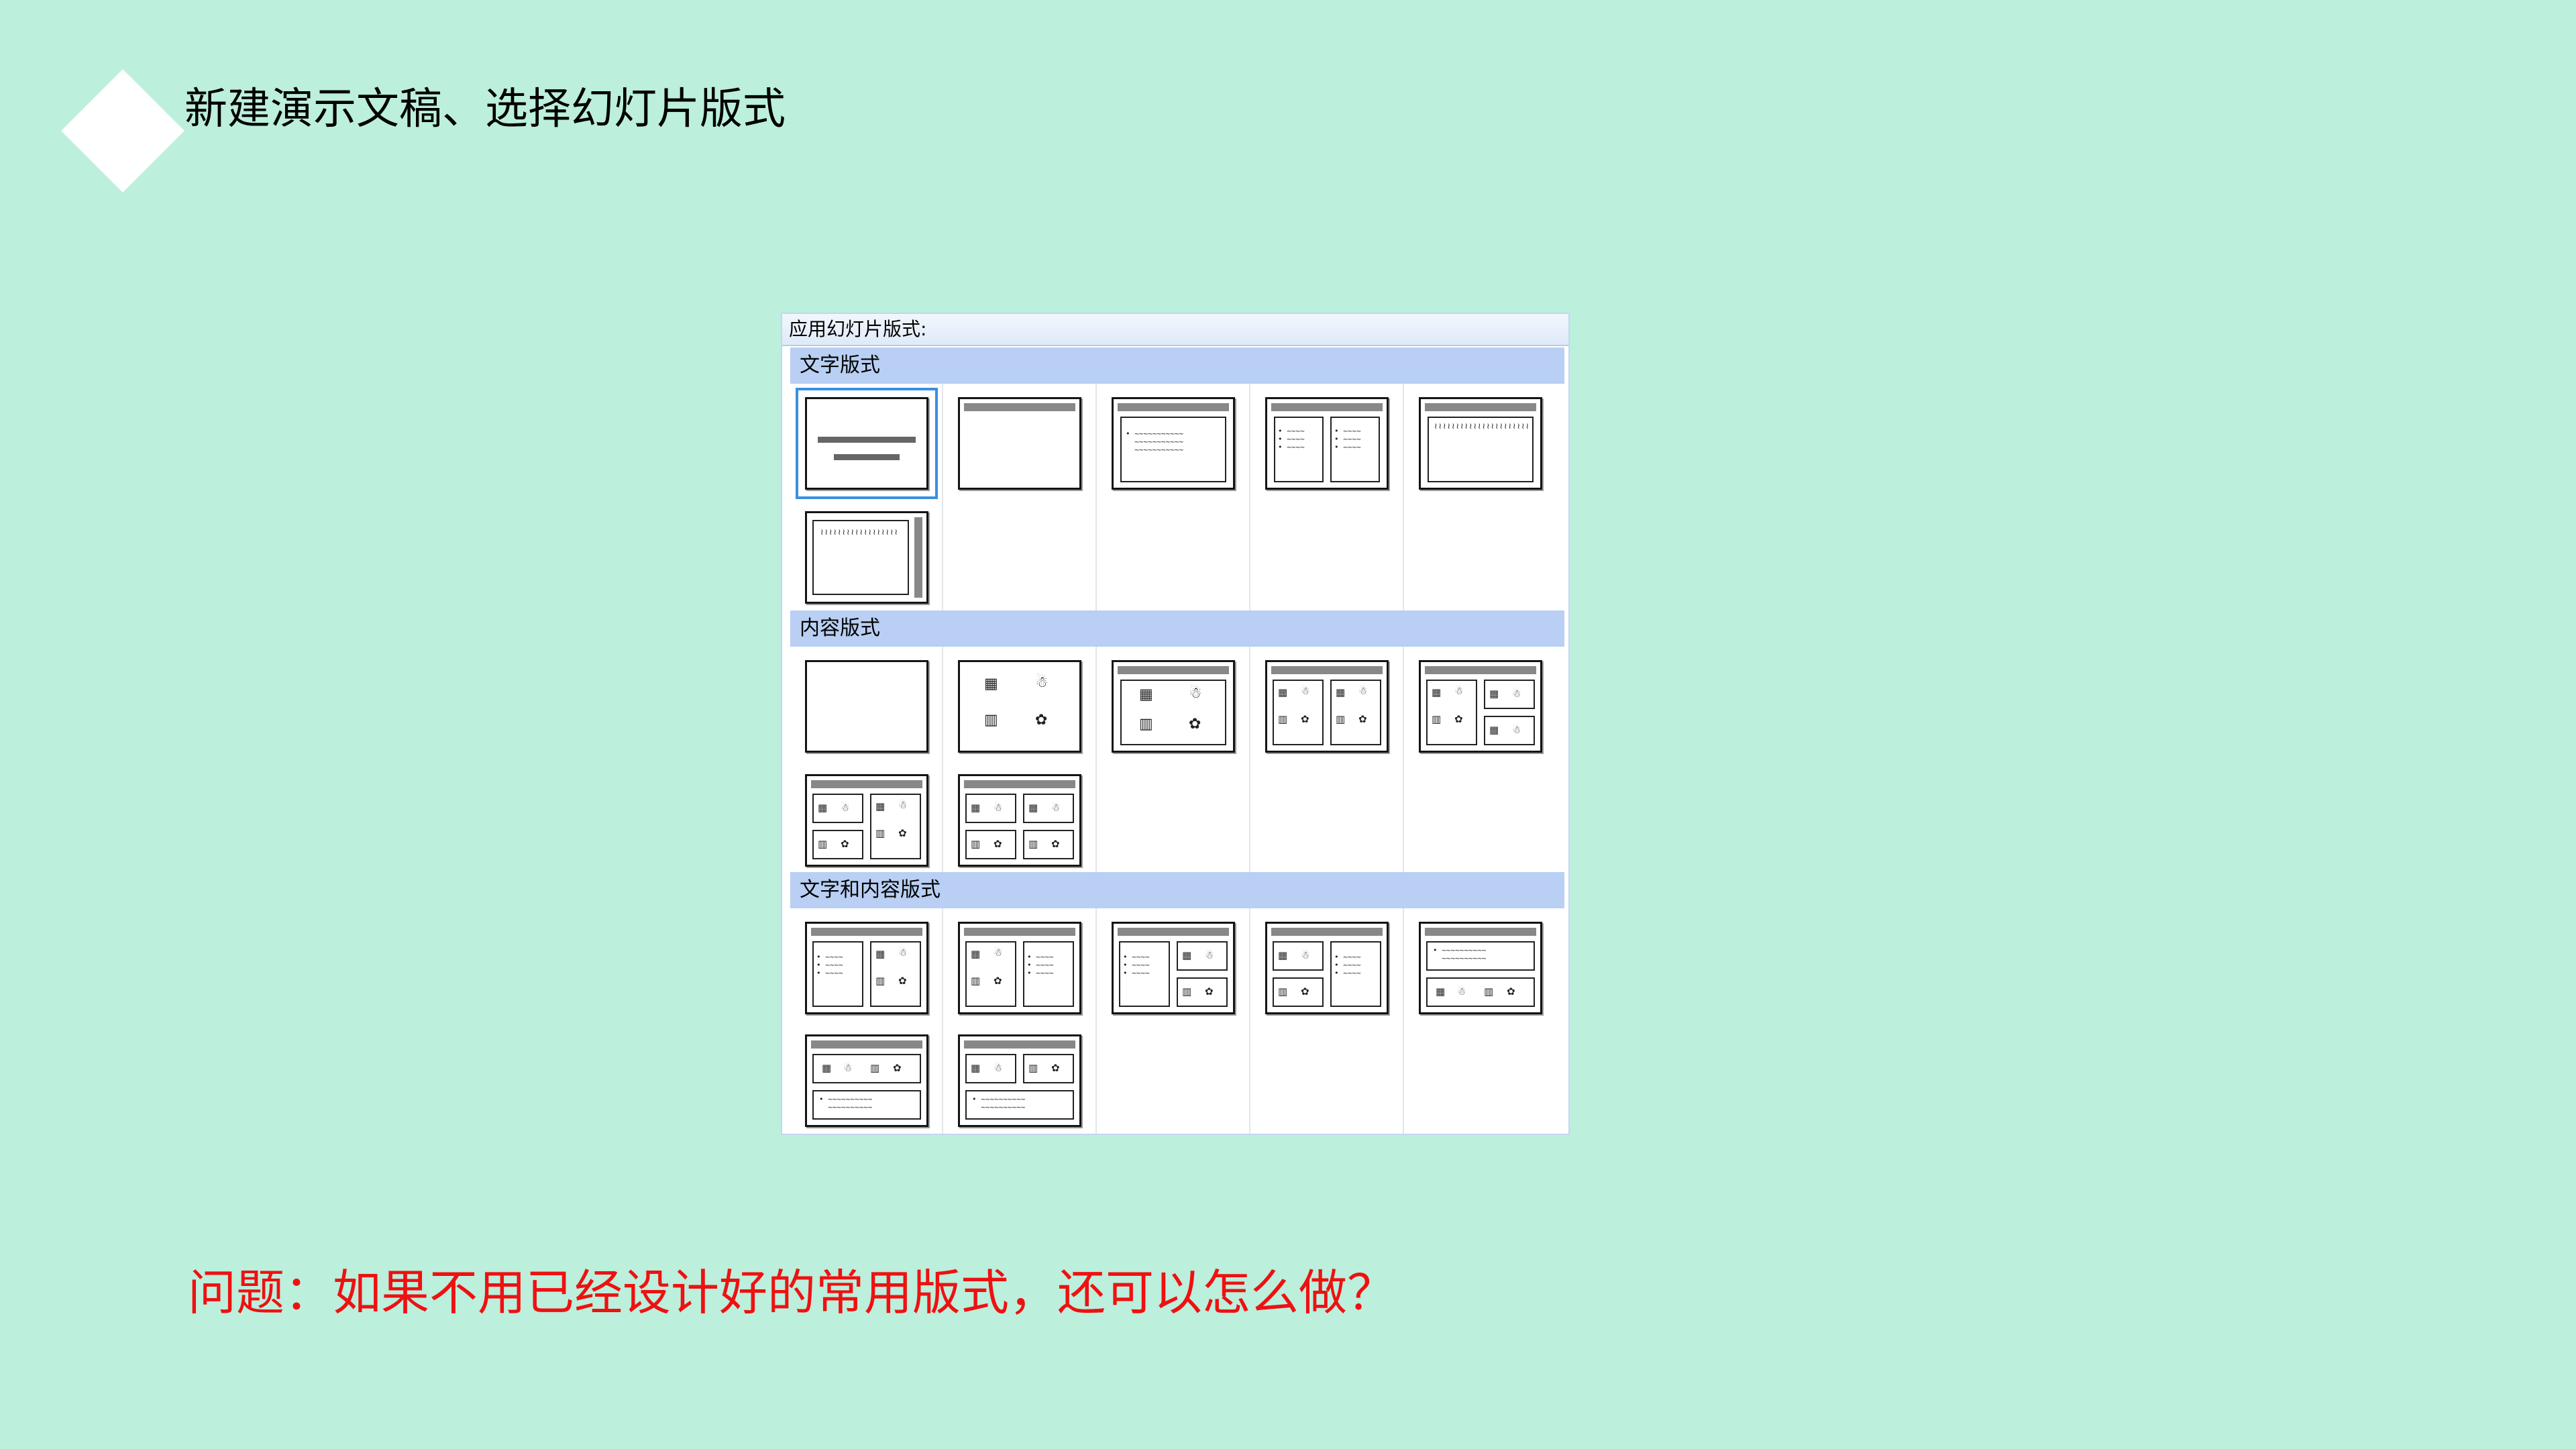  Describe the element at coordinates (866, 820) in the screenshot. I see `layout-title-two-content-and-content: ▦ ☃ ▥ ✿ ▦ ☃ ▥ ✿` at that location.